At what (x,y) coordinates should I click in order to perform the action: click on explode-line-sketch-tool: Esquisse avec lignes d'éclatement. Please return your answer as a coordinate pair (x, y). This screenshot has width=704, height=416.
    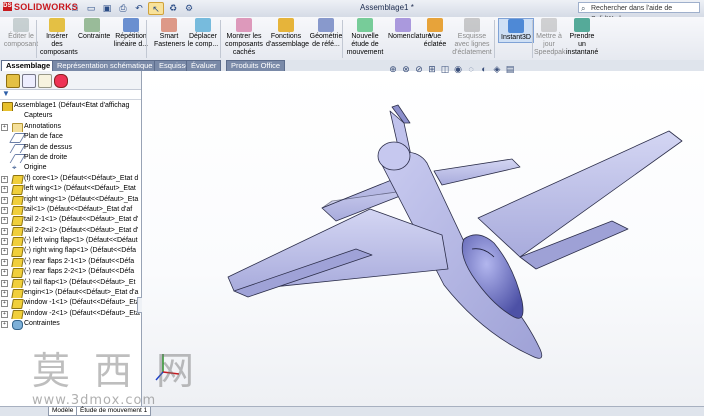
    Looking at the image, I should click on (472, 37).